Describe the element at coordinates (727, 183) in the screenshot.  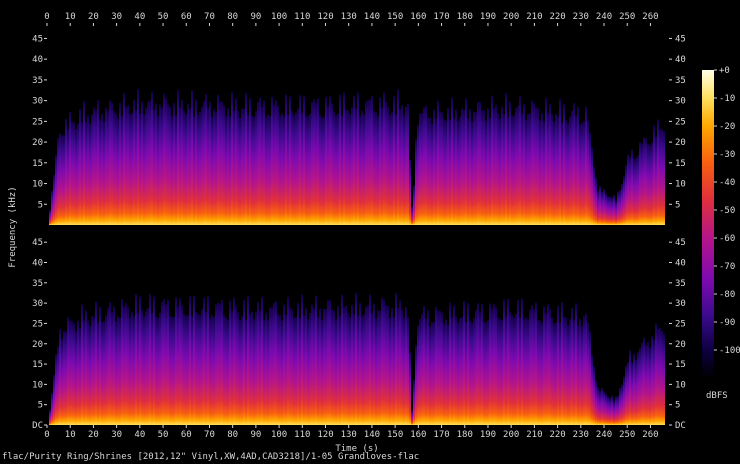
I see `colorbar-tick-label: -40` at that location.